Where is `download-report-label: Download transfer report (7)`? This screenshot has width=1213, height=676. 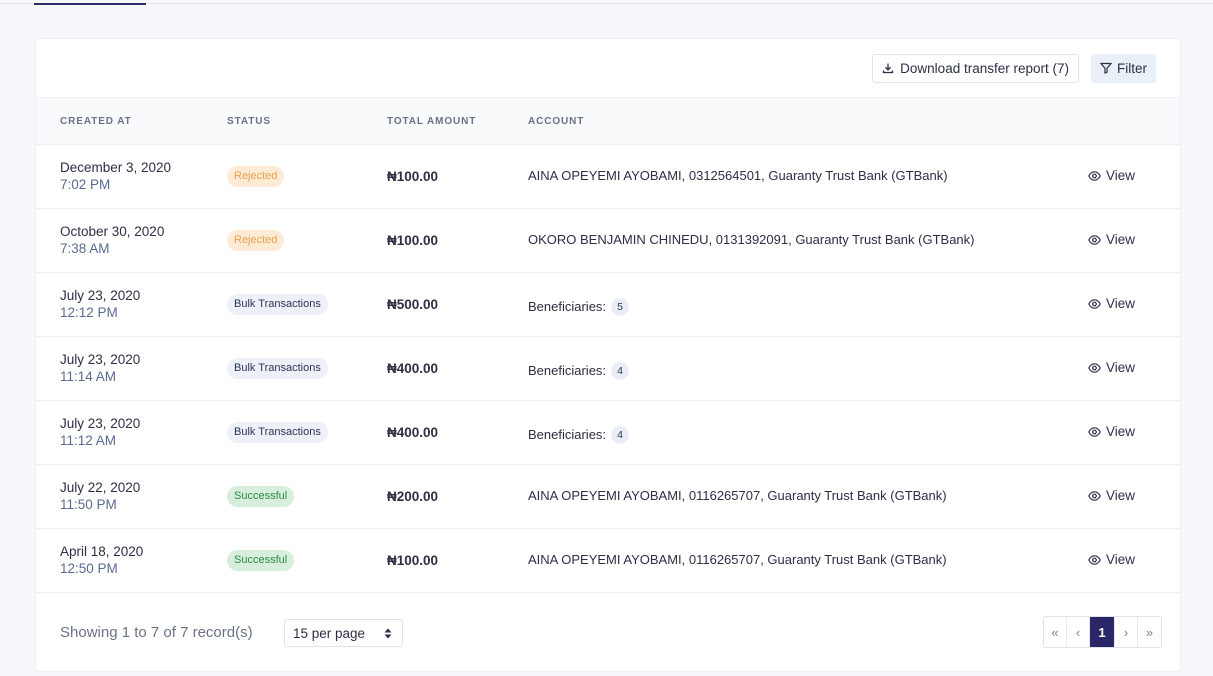
download-report-label: Download transfer report (7) is located at coordinates (984, 68).